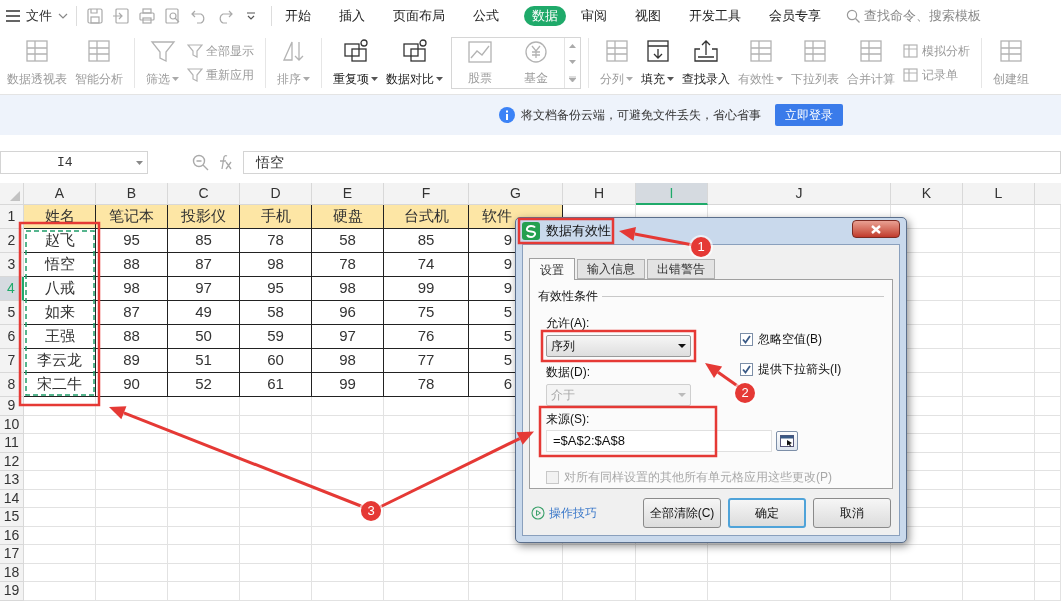 This screenshot has height=605, width=1061. I want to click on row-header: 1, so click(12, 217).